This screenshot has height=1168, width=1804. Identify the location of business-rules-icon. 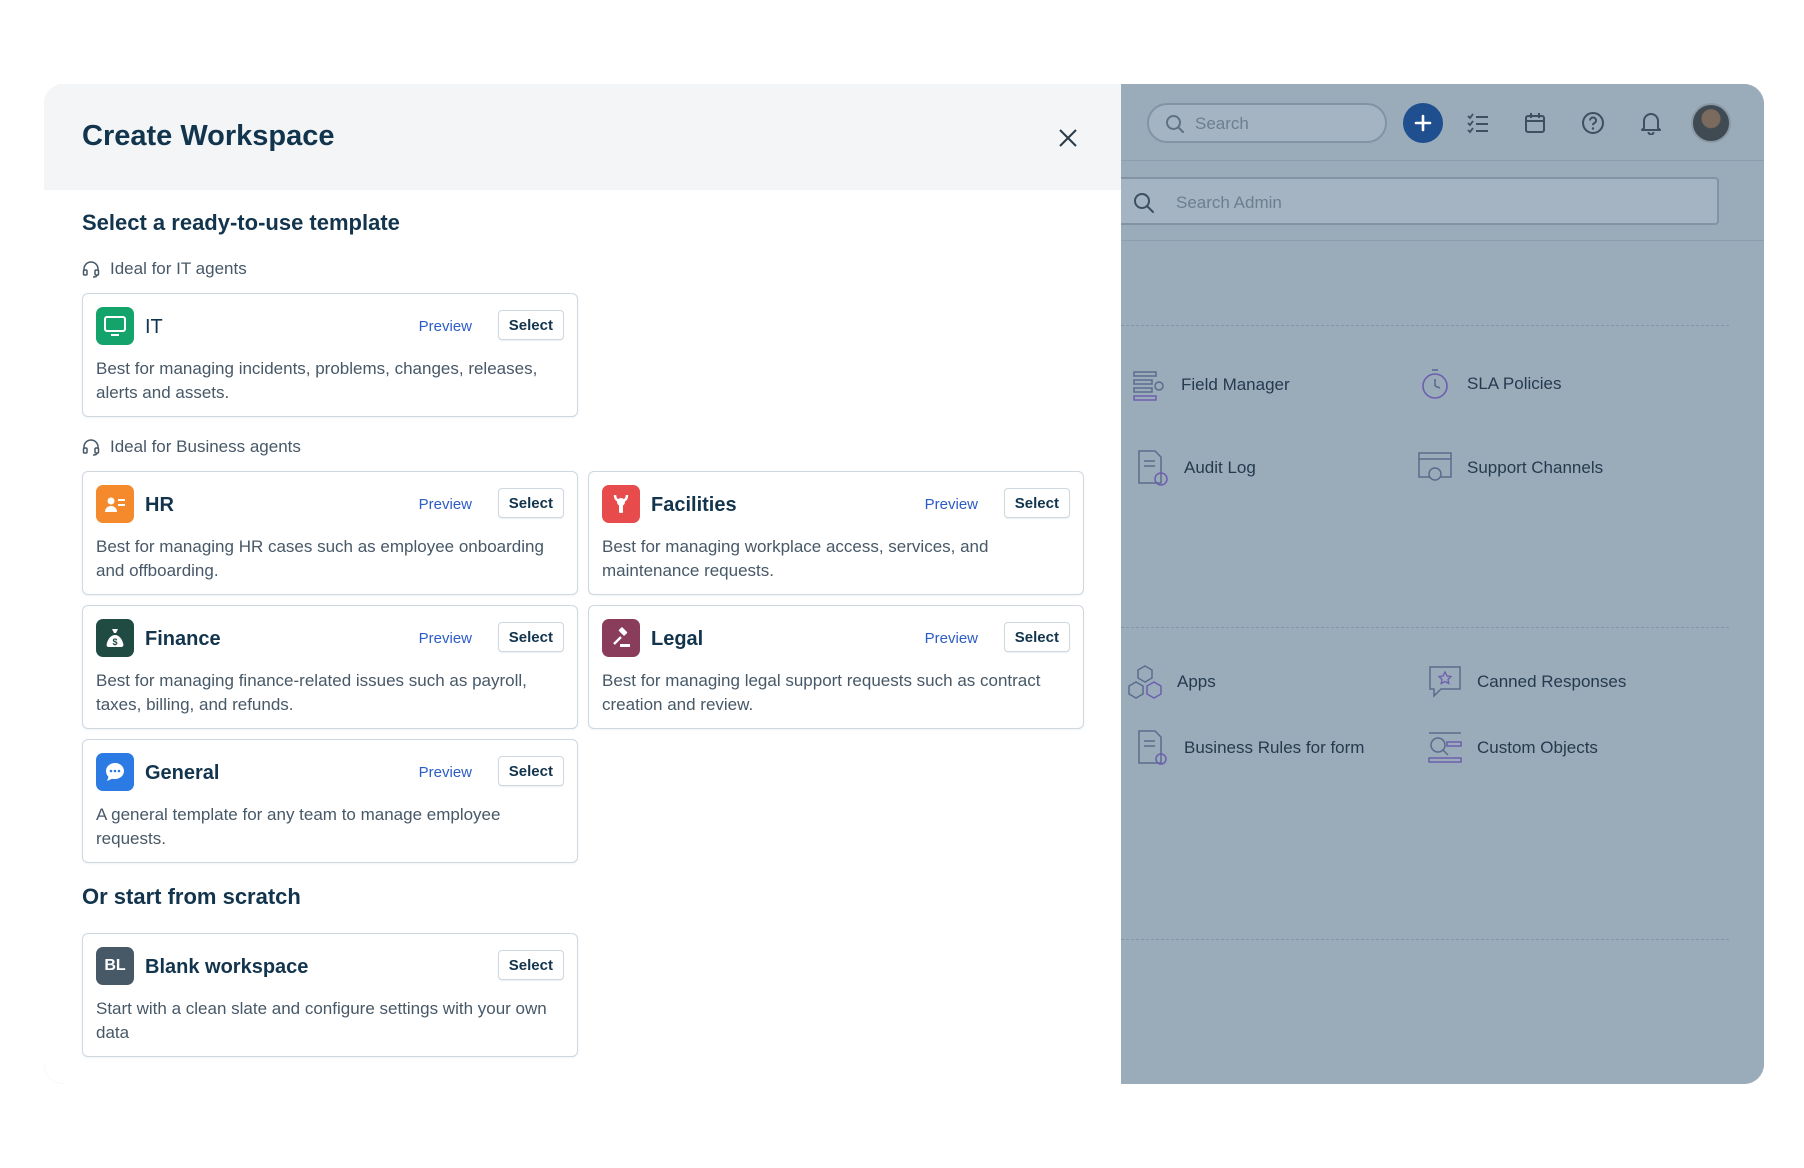
(1152, 748).